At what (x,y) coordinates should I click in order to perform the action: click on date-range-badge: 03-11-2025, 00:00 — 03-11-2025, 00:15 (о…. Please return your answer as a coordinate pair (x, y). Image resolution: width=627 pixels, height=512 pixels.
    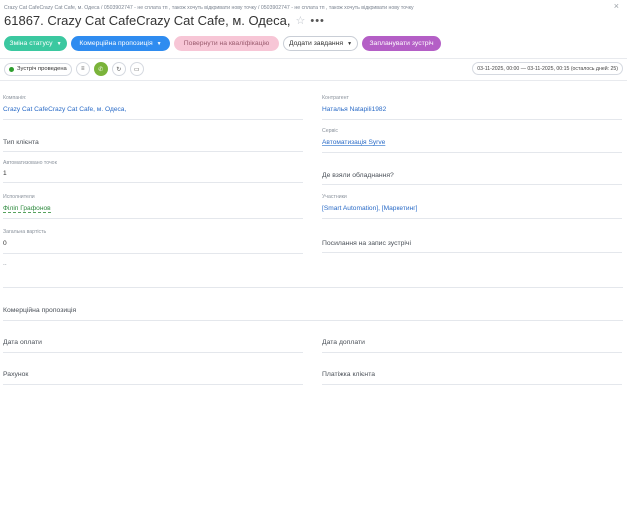
    Looking at the image, I should click on (547, 68).